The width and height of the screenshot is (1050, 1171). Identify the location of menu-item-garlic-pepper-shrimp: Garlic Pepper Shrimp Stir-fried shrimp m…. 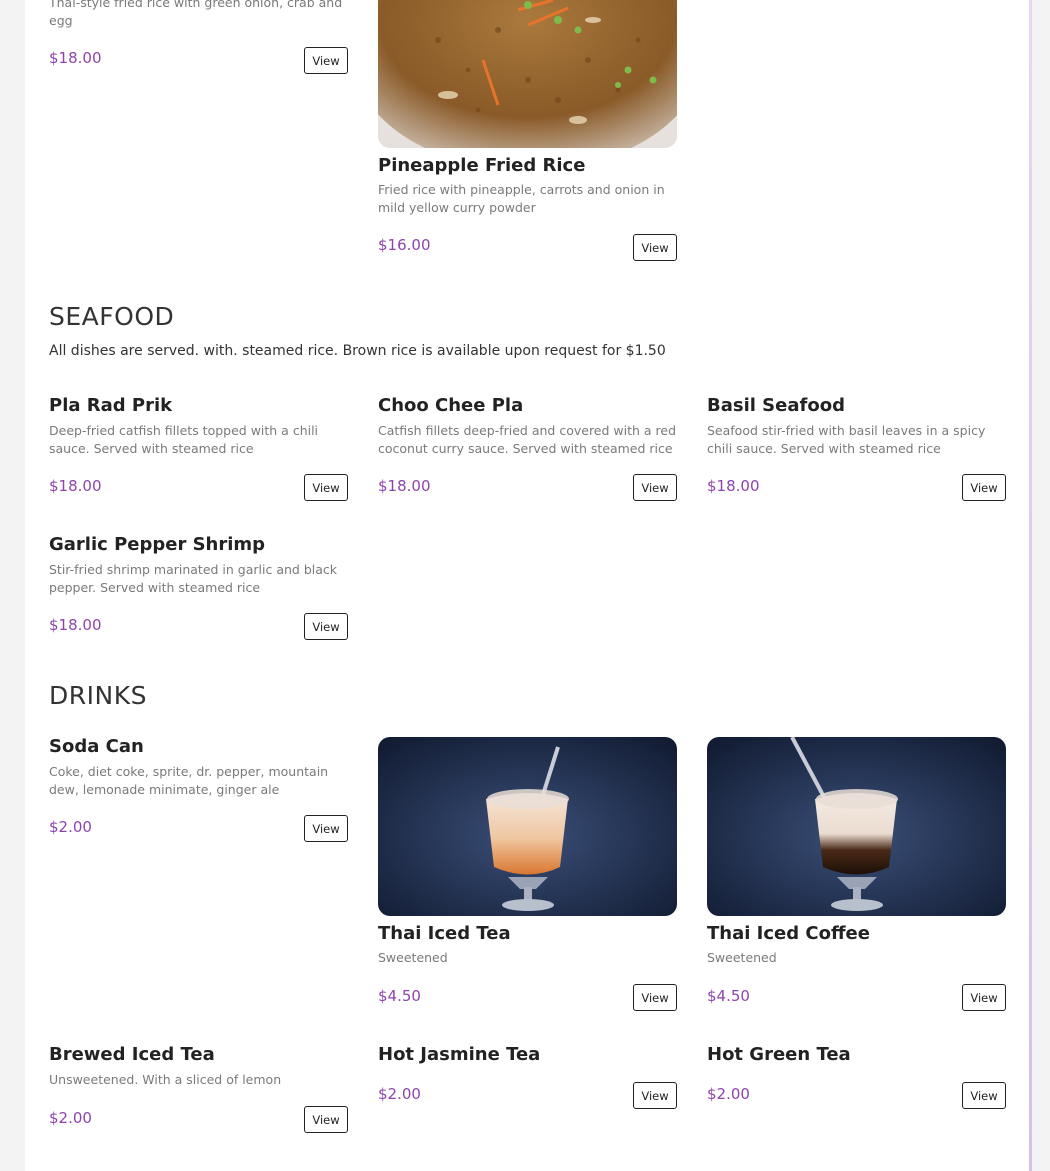
(198, 589).